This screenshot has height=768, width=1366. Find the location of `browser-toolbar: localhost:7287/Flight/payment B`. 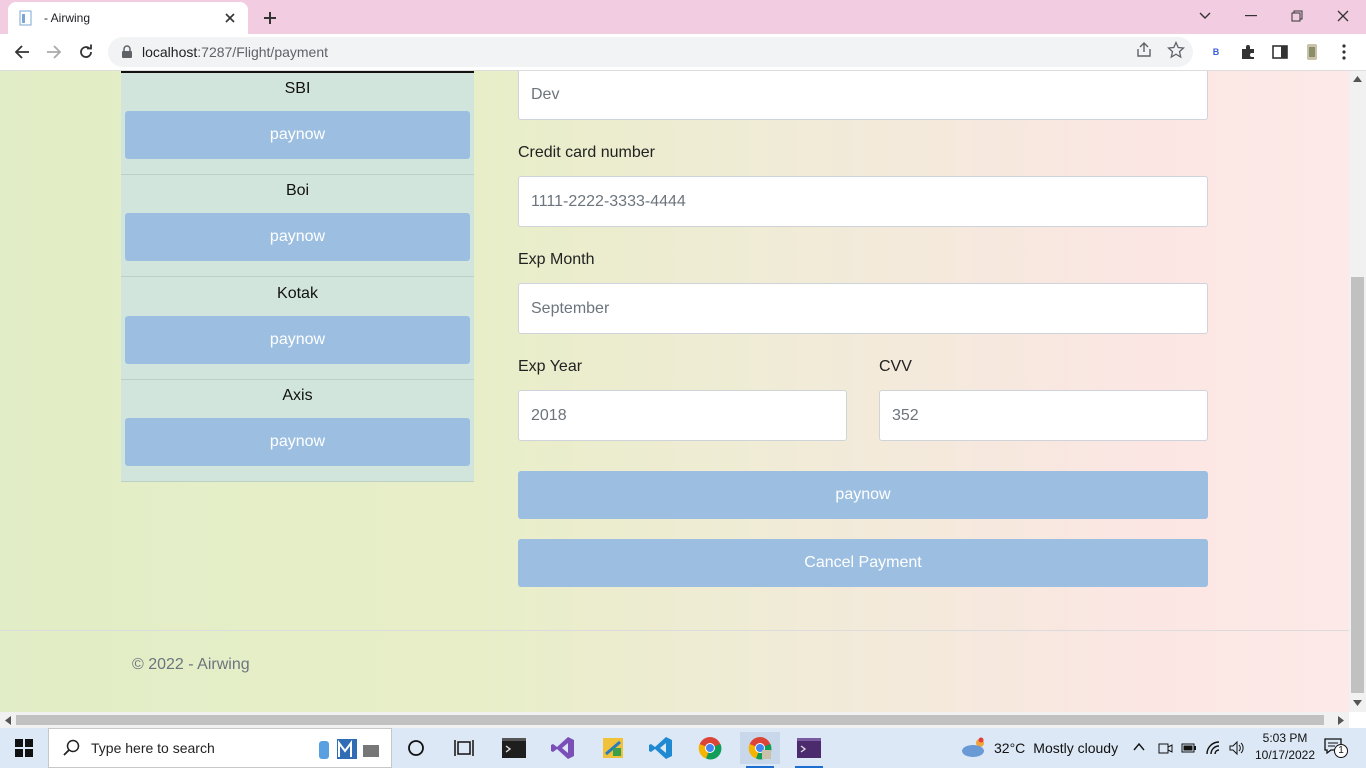

browser-toolbar: localhost:7287/Flight/payment B is located at coordinates (683, 52).